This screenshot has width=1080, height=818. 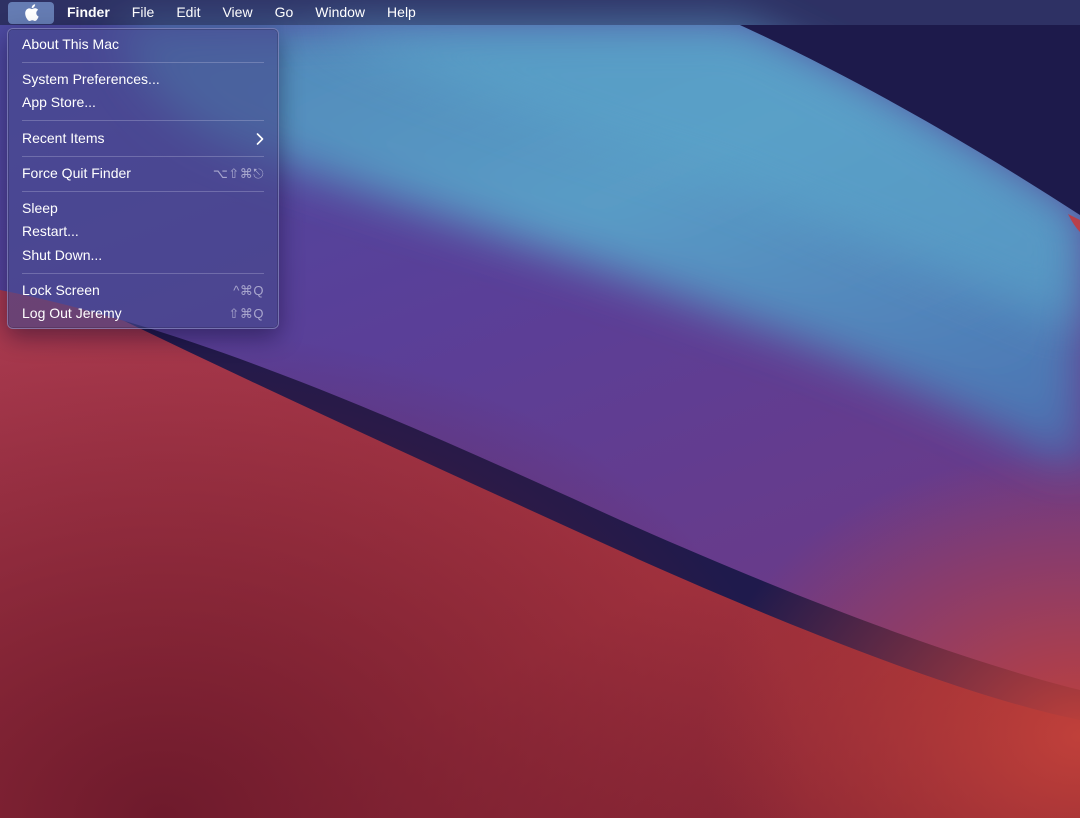 What do you see at coordinates (71, 44) in the screenshot?
I see `menu-item-label: About This Mac` at bounding box center [71, 44].